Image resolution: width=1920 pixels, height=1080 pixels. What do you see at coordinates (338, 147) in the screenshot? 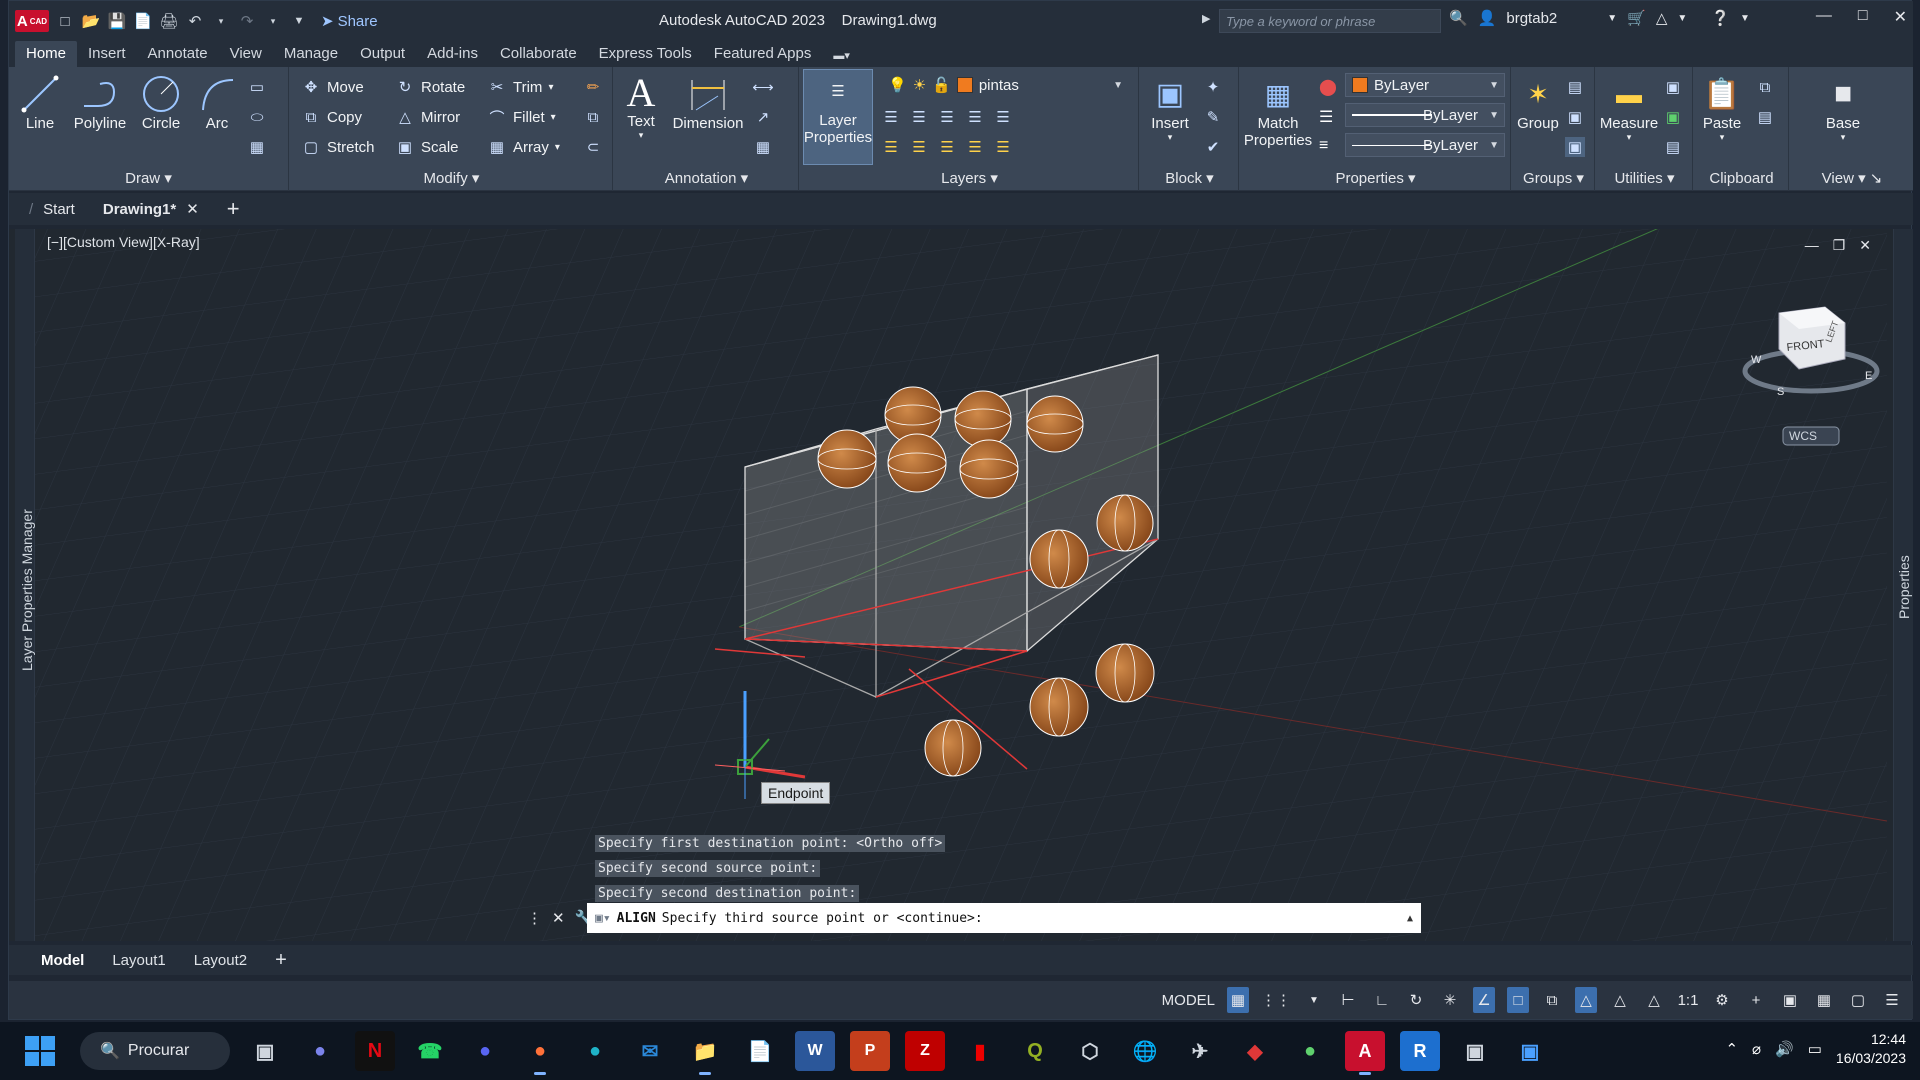
I see `stretch-button: ▢ Stretch` at bounding box center [338, 147].